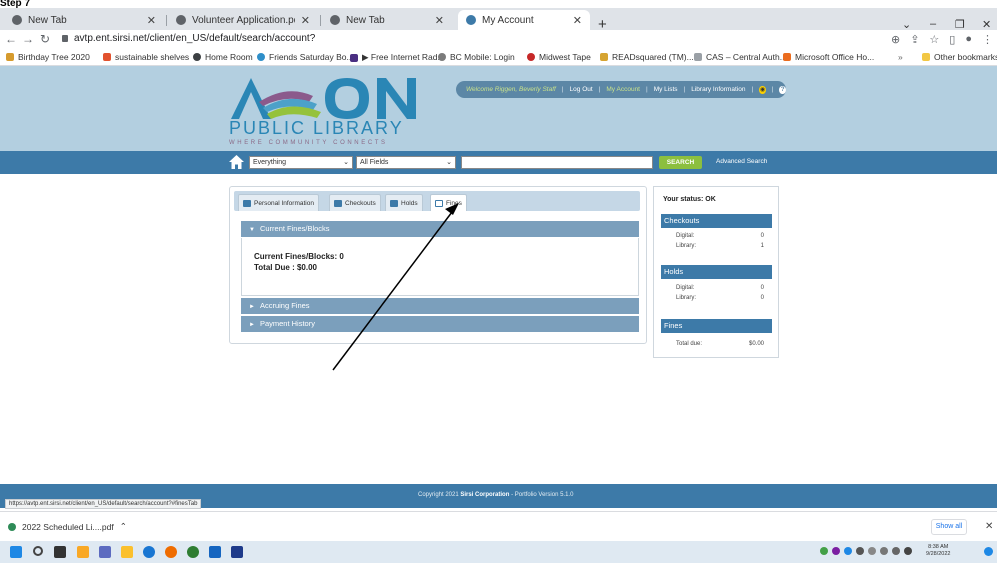 This screenshot has height=563, width=997. What do you see at coordinates (16, 552) in the screenshot?
I see `start-icon` at bounding box center [16, 552].